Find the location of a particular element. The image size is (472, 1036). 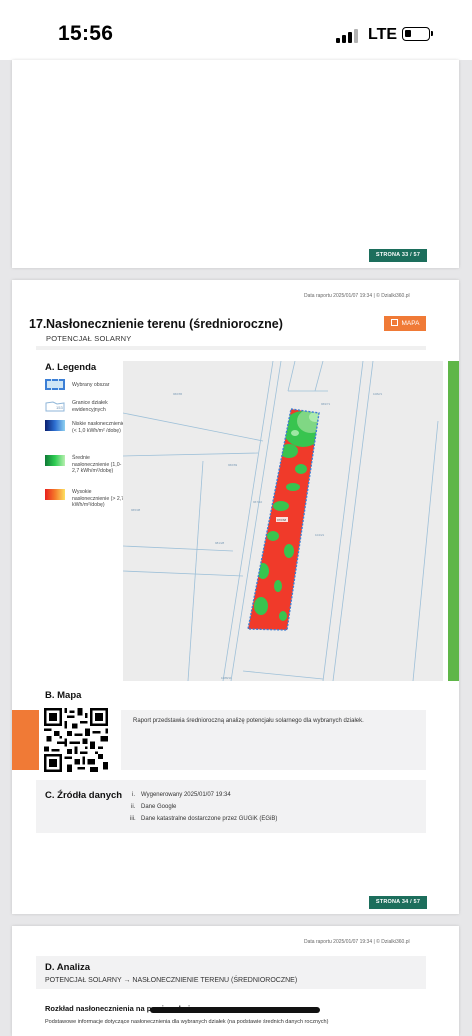

mapa-button-label: MAPA is located at coordinates (410, 323).